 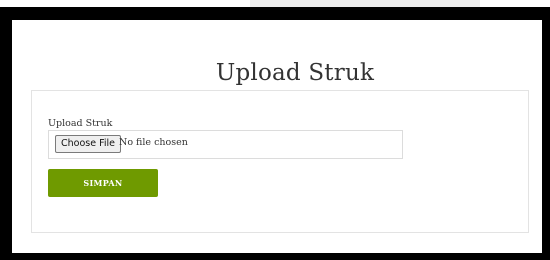 What do you see at coordinates (80, 123) in the screenshot?
I see `upload-field-label: Upload Struk` at bounding box center [80, 123].